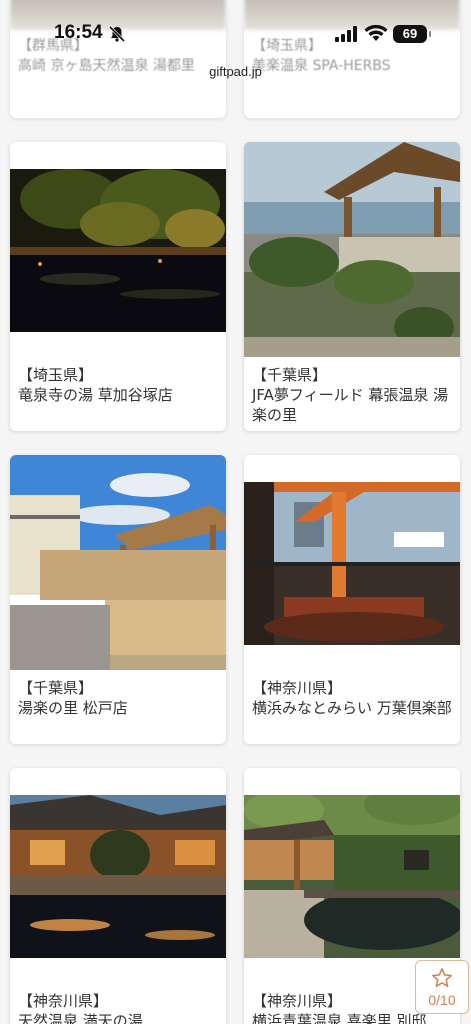 The image size is (471, 1024). What do you see at coordinates (235, 35) in the screenshot?
I see `status-bar: 16:54 69` at bounding box center [235, 35].